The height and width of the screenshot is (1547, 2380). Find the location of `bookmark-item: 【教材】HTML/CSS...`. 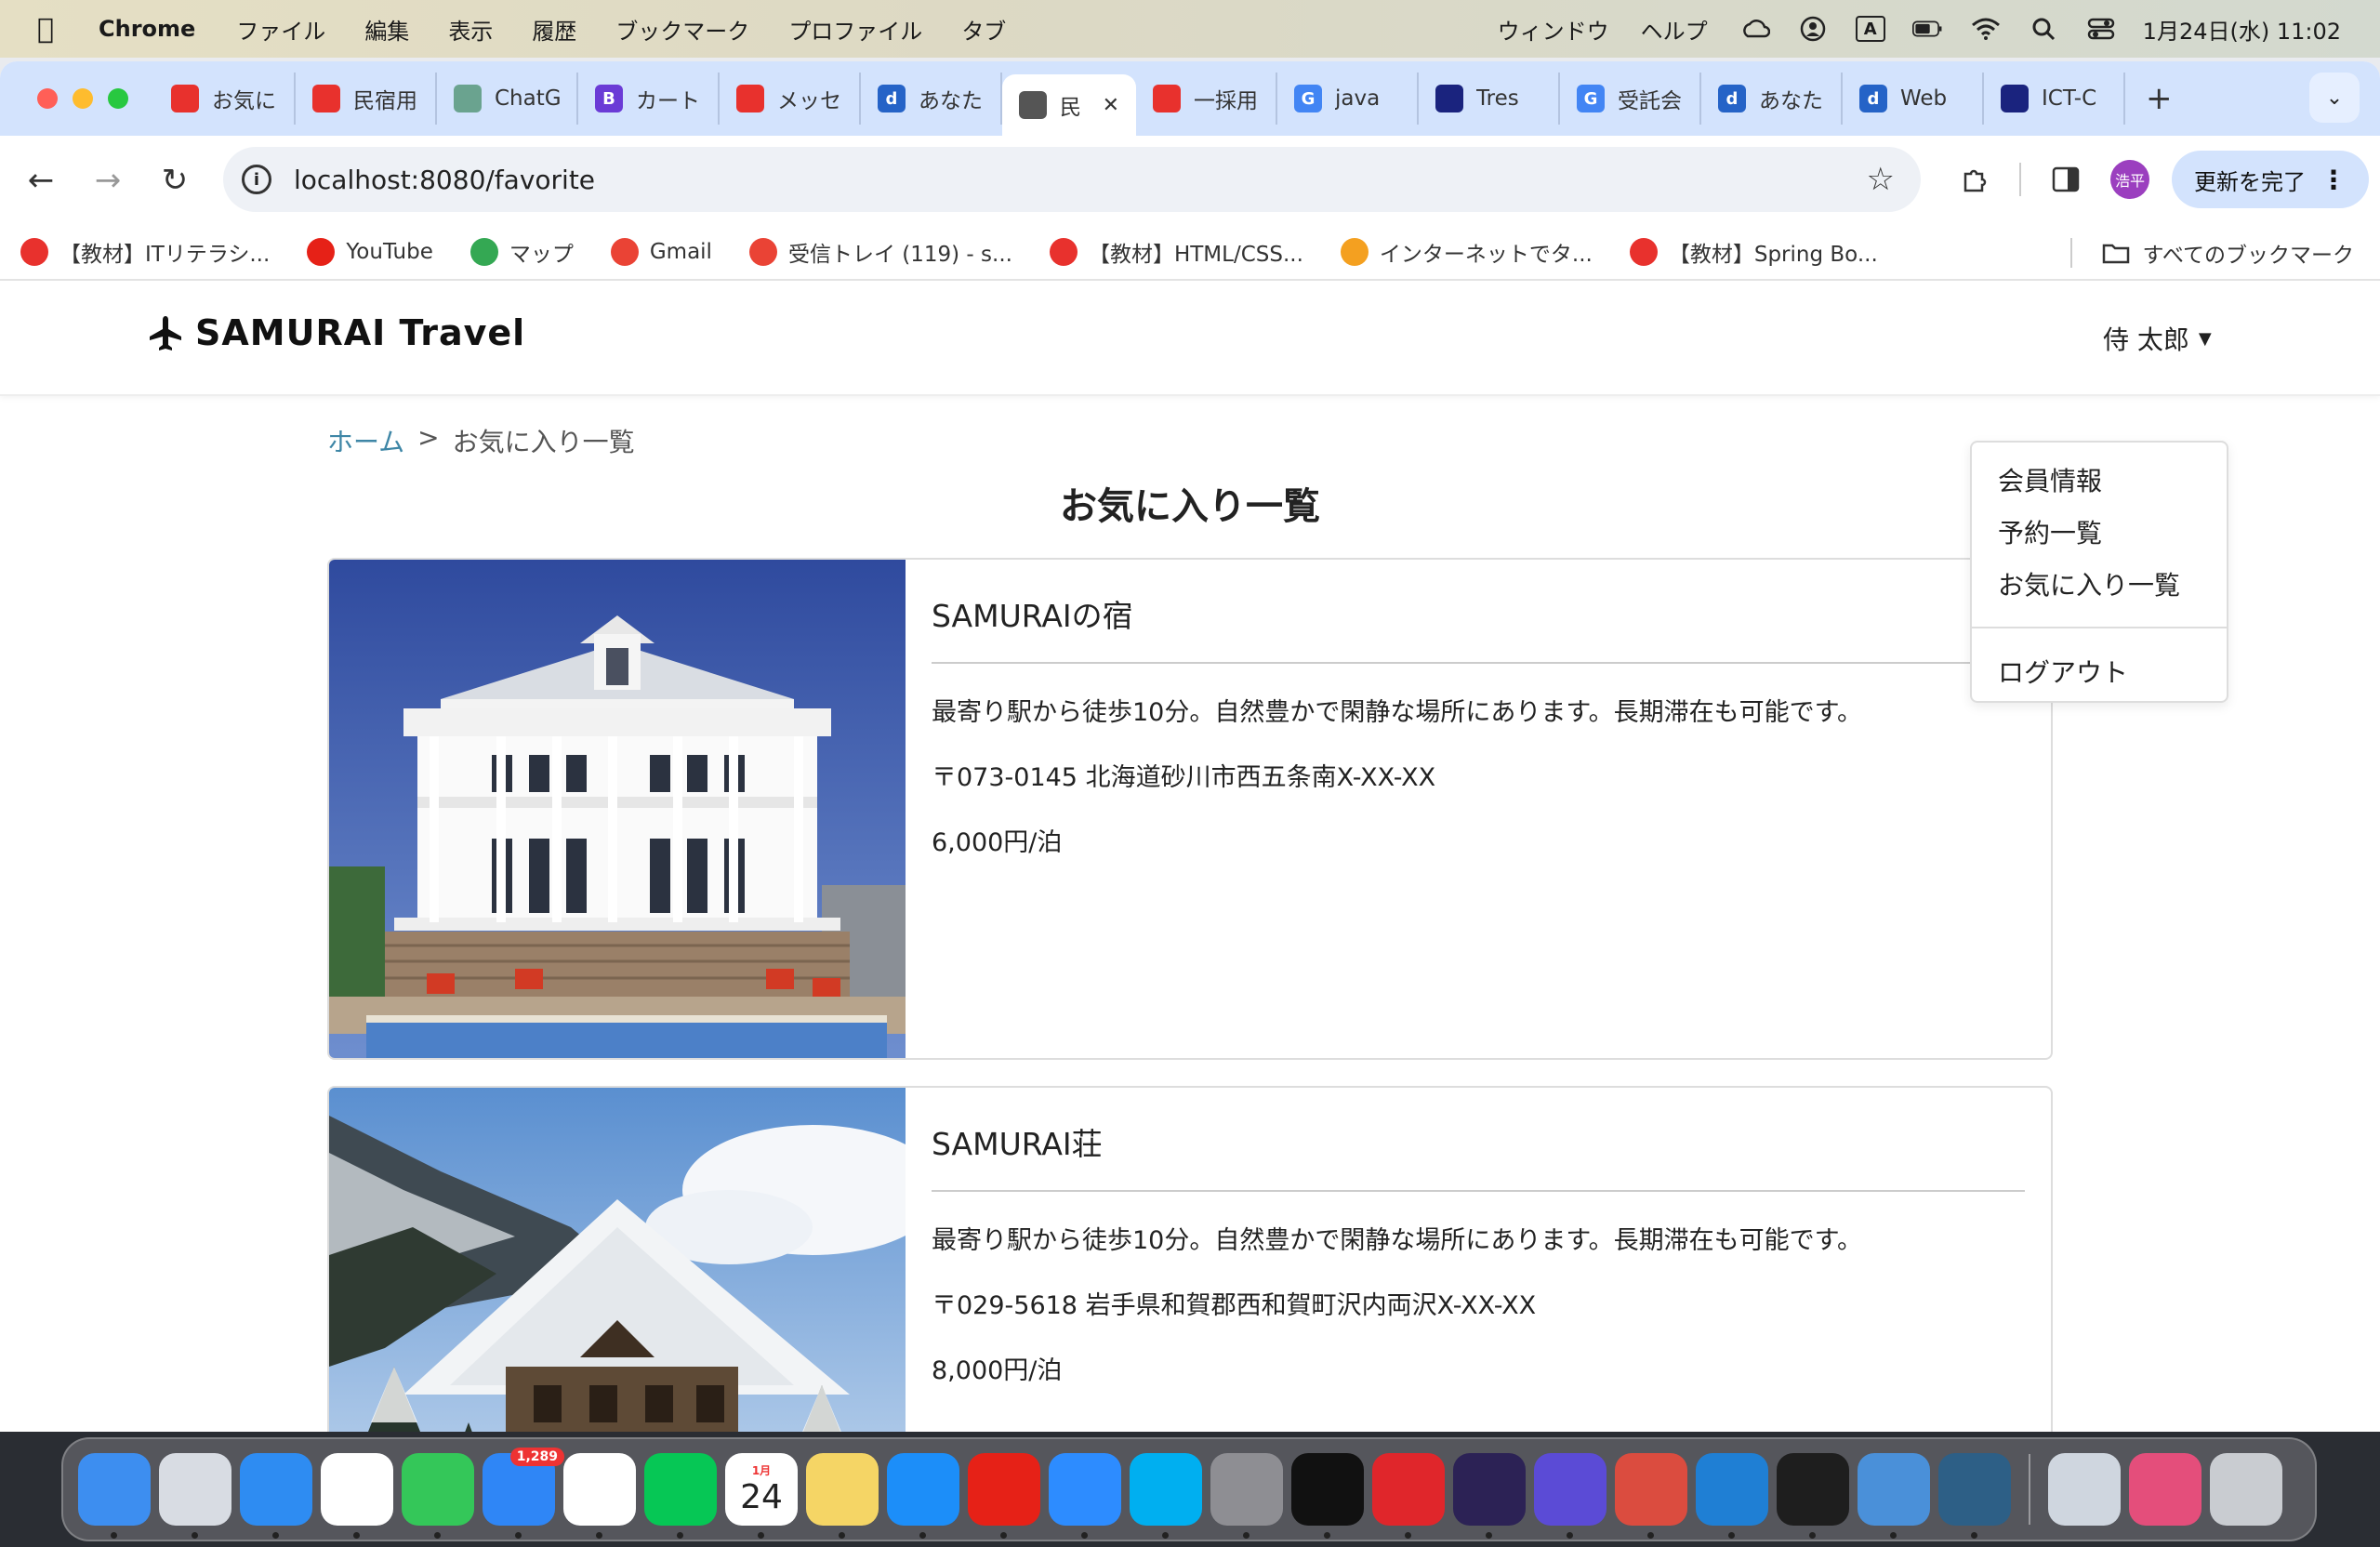

bookmark-item: 【教材】HTML/CSS... is located at coordinates (1176, 252).